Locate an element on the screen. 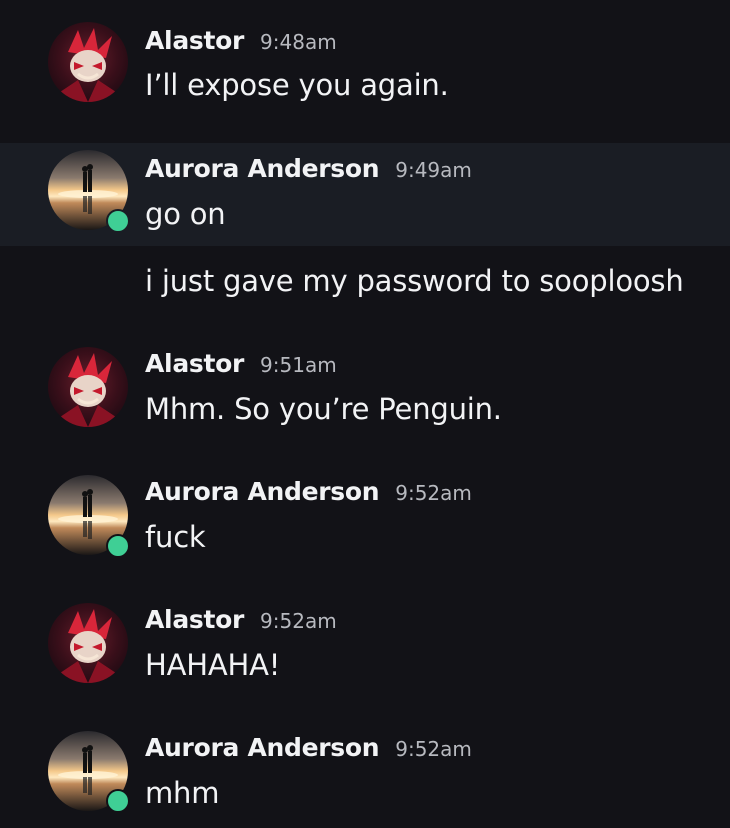 Image resolution: width=730 pixels, height=828 pixels. message-text: I’ll expose you again. is located at coordinates (297, 85).